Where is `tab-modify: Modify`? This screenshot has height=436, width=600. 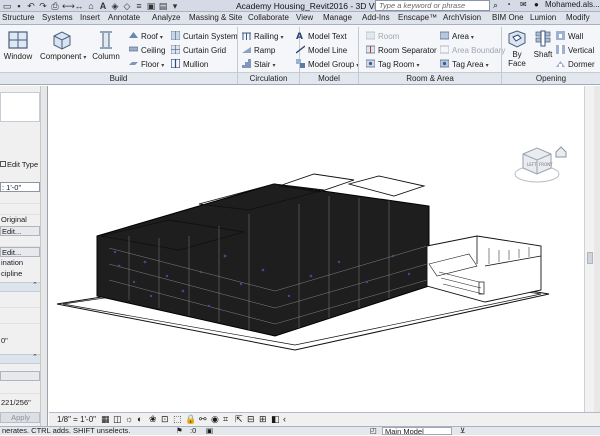 tab-modify: Modify is located at coordinates (578, 17).